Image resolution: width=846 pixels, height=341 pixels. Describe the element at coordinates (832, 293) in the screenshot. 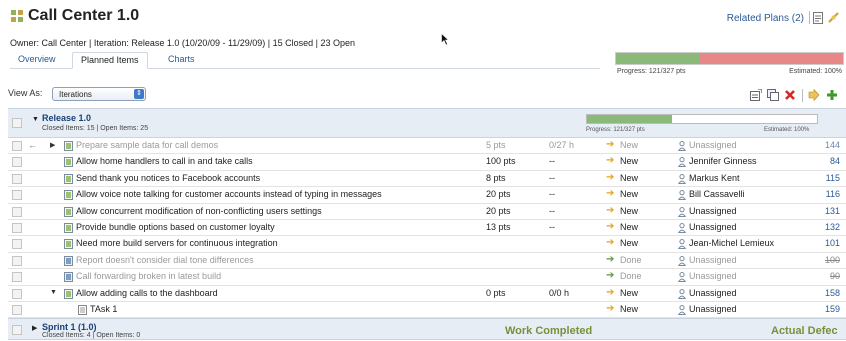

I see `item-id-link: 158` at that location.